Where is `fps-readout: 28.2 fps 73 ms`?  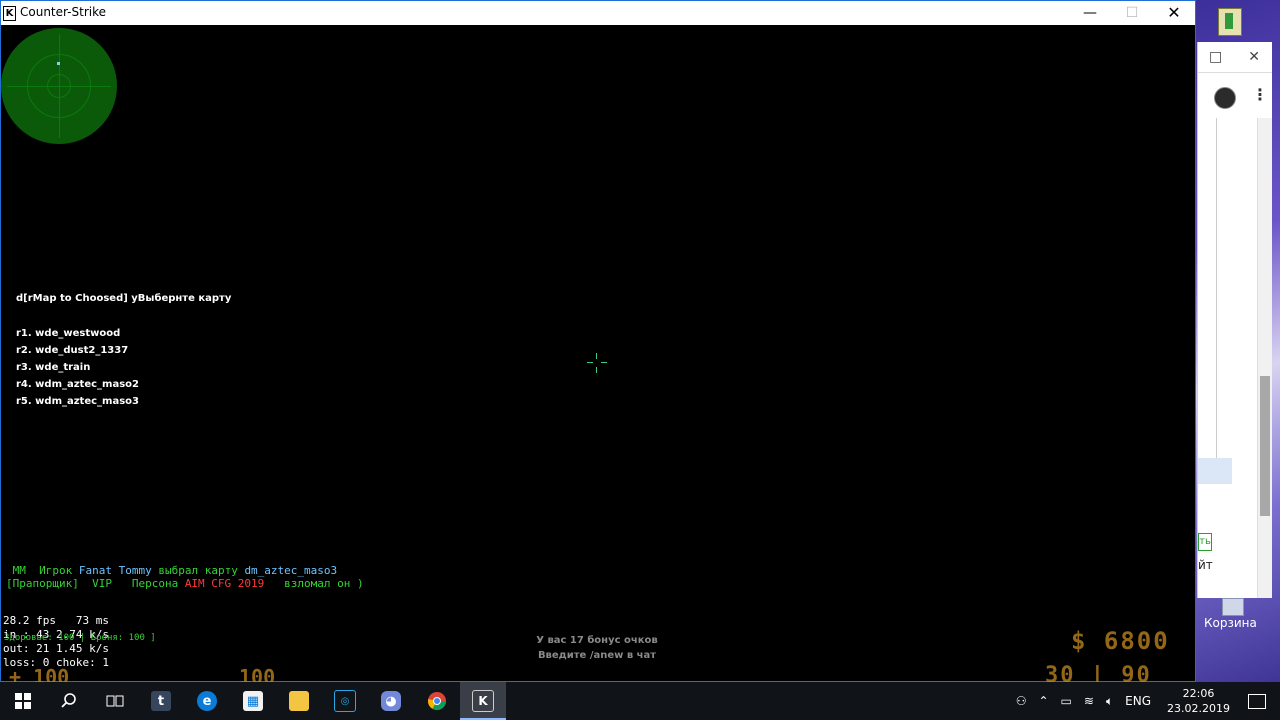
fps-readout: 28.2 fps 73 ms is located at coordinates (56, 620).